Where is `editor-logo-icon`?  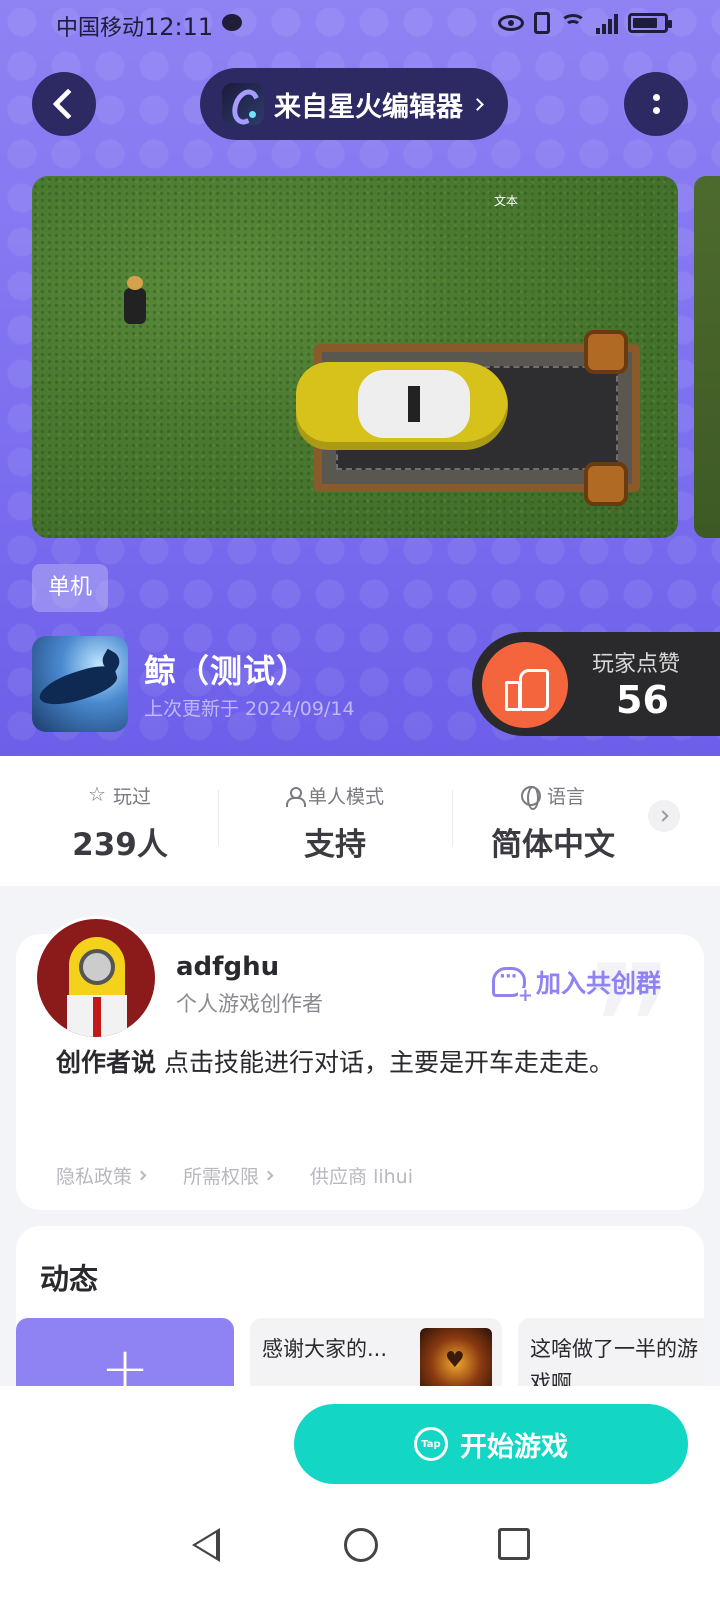
editor-logo-icon is located at coordinates (243, 104).